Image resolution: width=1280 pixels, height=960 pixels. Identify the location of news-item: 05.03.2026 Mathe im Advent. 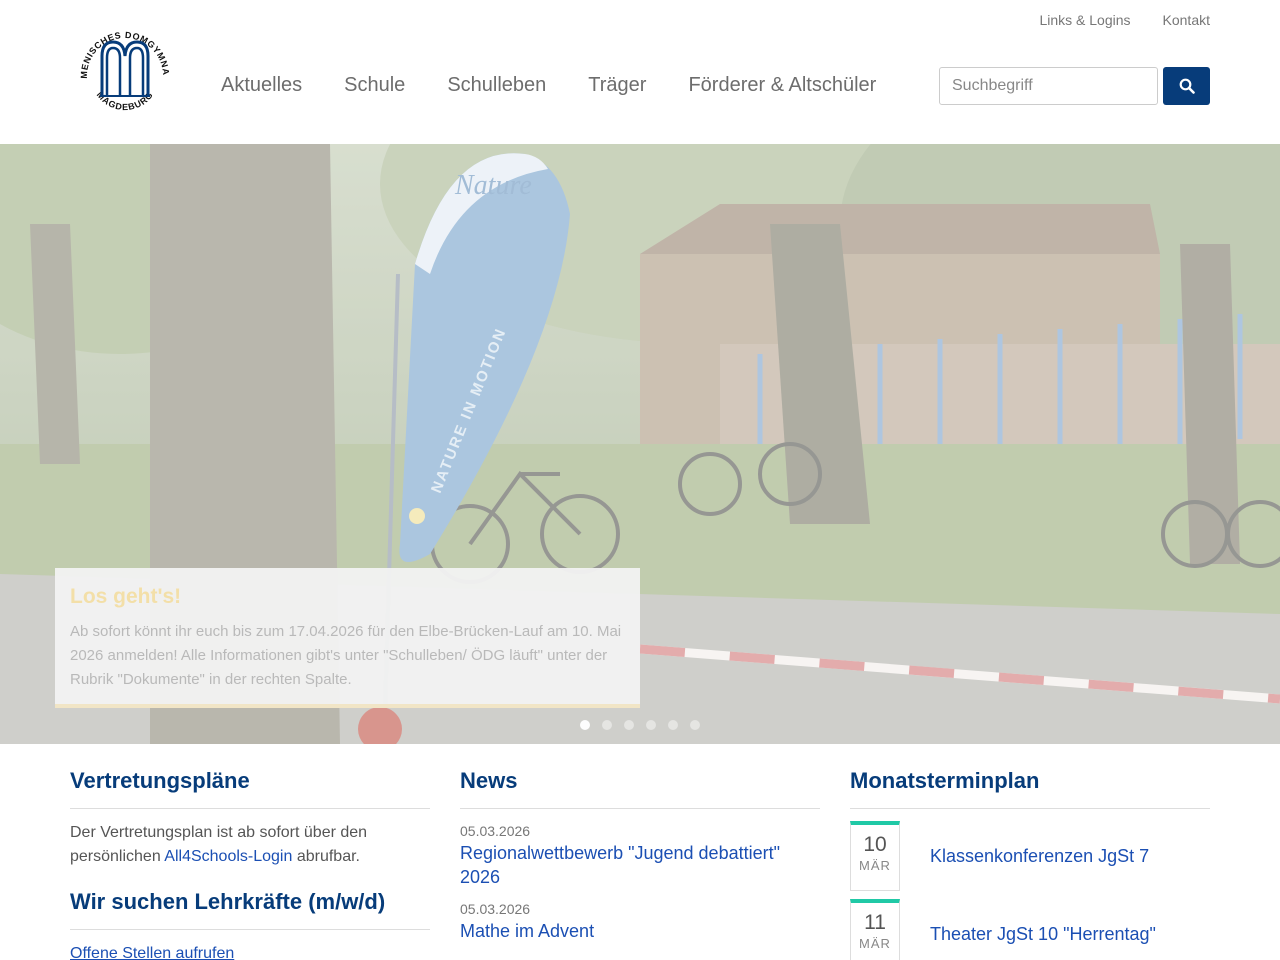
(640, 921).